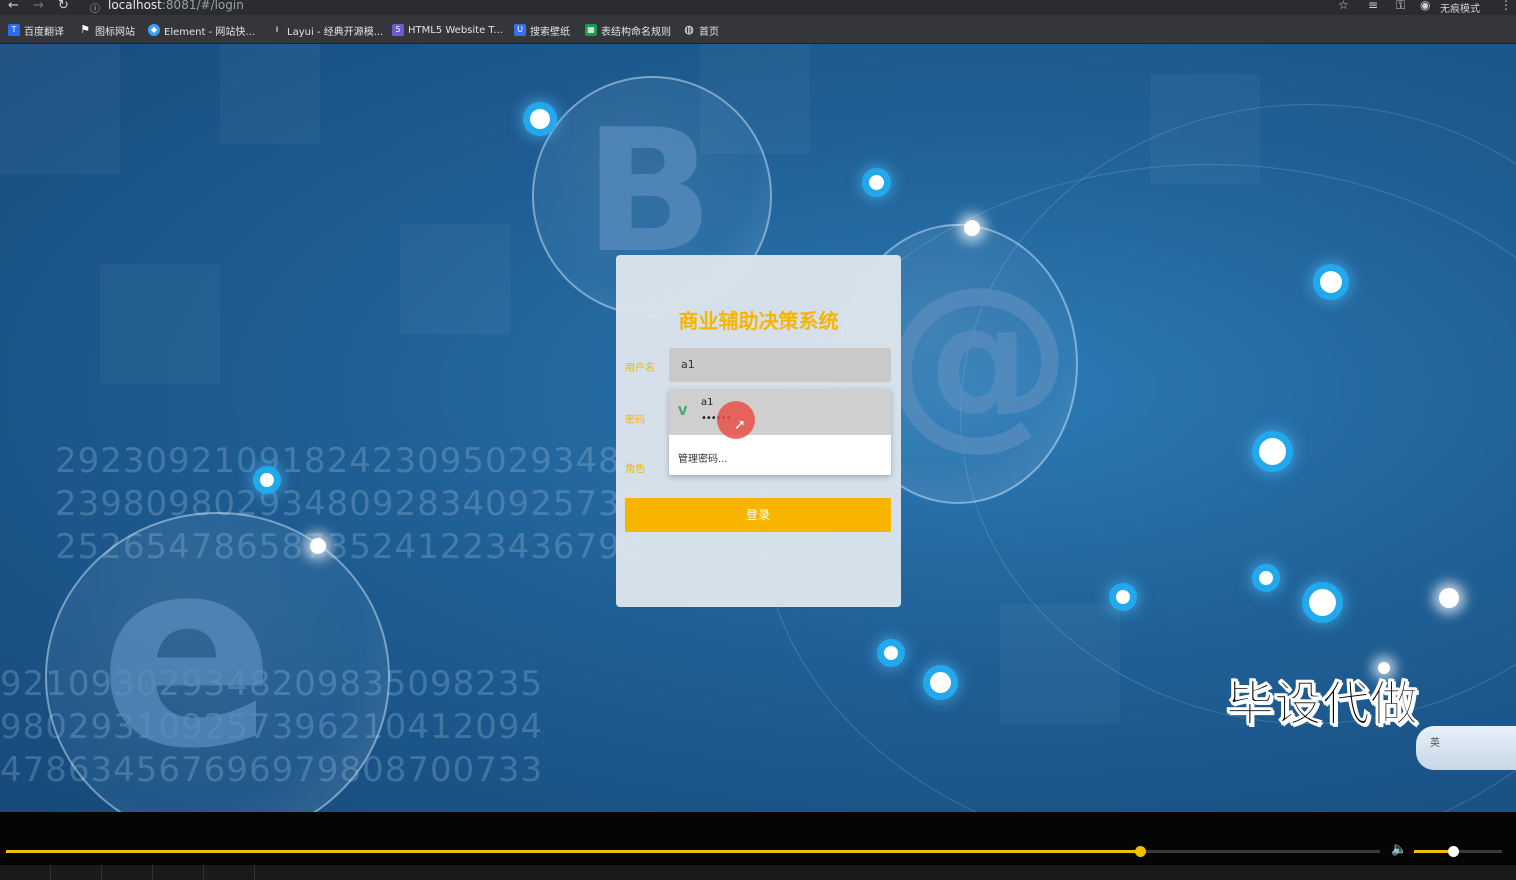  I want to click on saved-username: a1, so click(707, 402).